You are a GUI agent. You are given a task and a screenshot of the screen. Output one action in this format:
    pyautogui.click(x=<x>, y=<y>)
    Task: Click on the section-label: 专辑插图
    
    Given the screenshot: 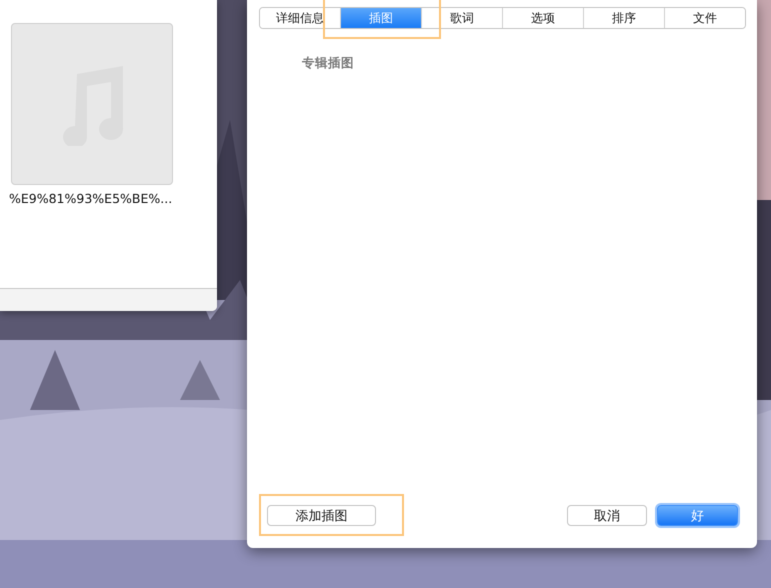 What is the action you would take?
    pyautogui.click(x=328, y=63)
    